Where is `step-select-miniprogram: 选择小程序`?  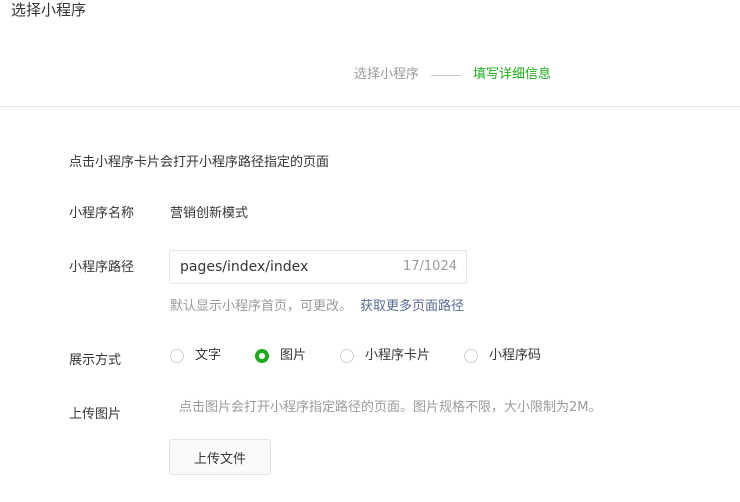
step-select-miniprogram: 选择小程序 is located at coordinates (387, 74).